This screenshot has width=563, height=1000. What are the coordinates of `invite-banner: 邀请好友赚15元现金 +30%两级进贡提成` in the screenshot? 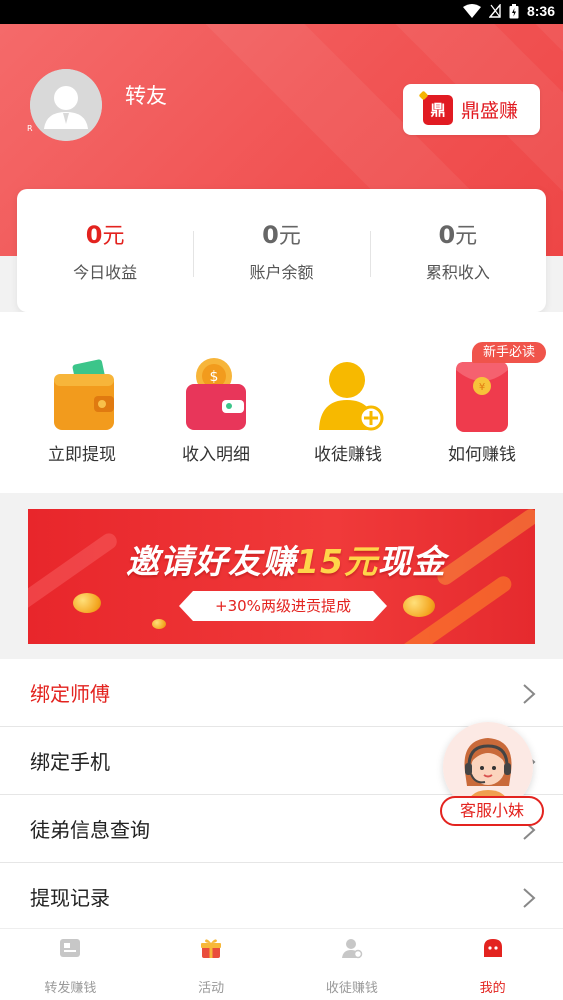 It's located at (281, 576).